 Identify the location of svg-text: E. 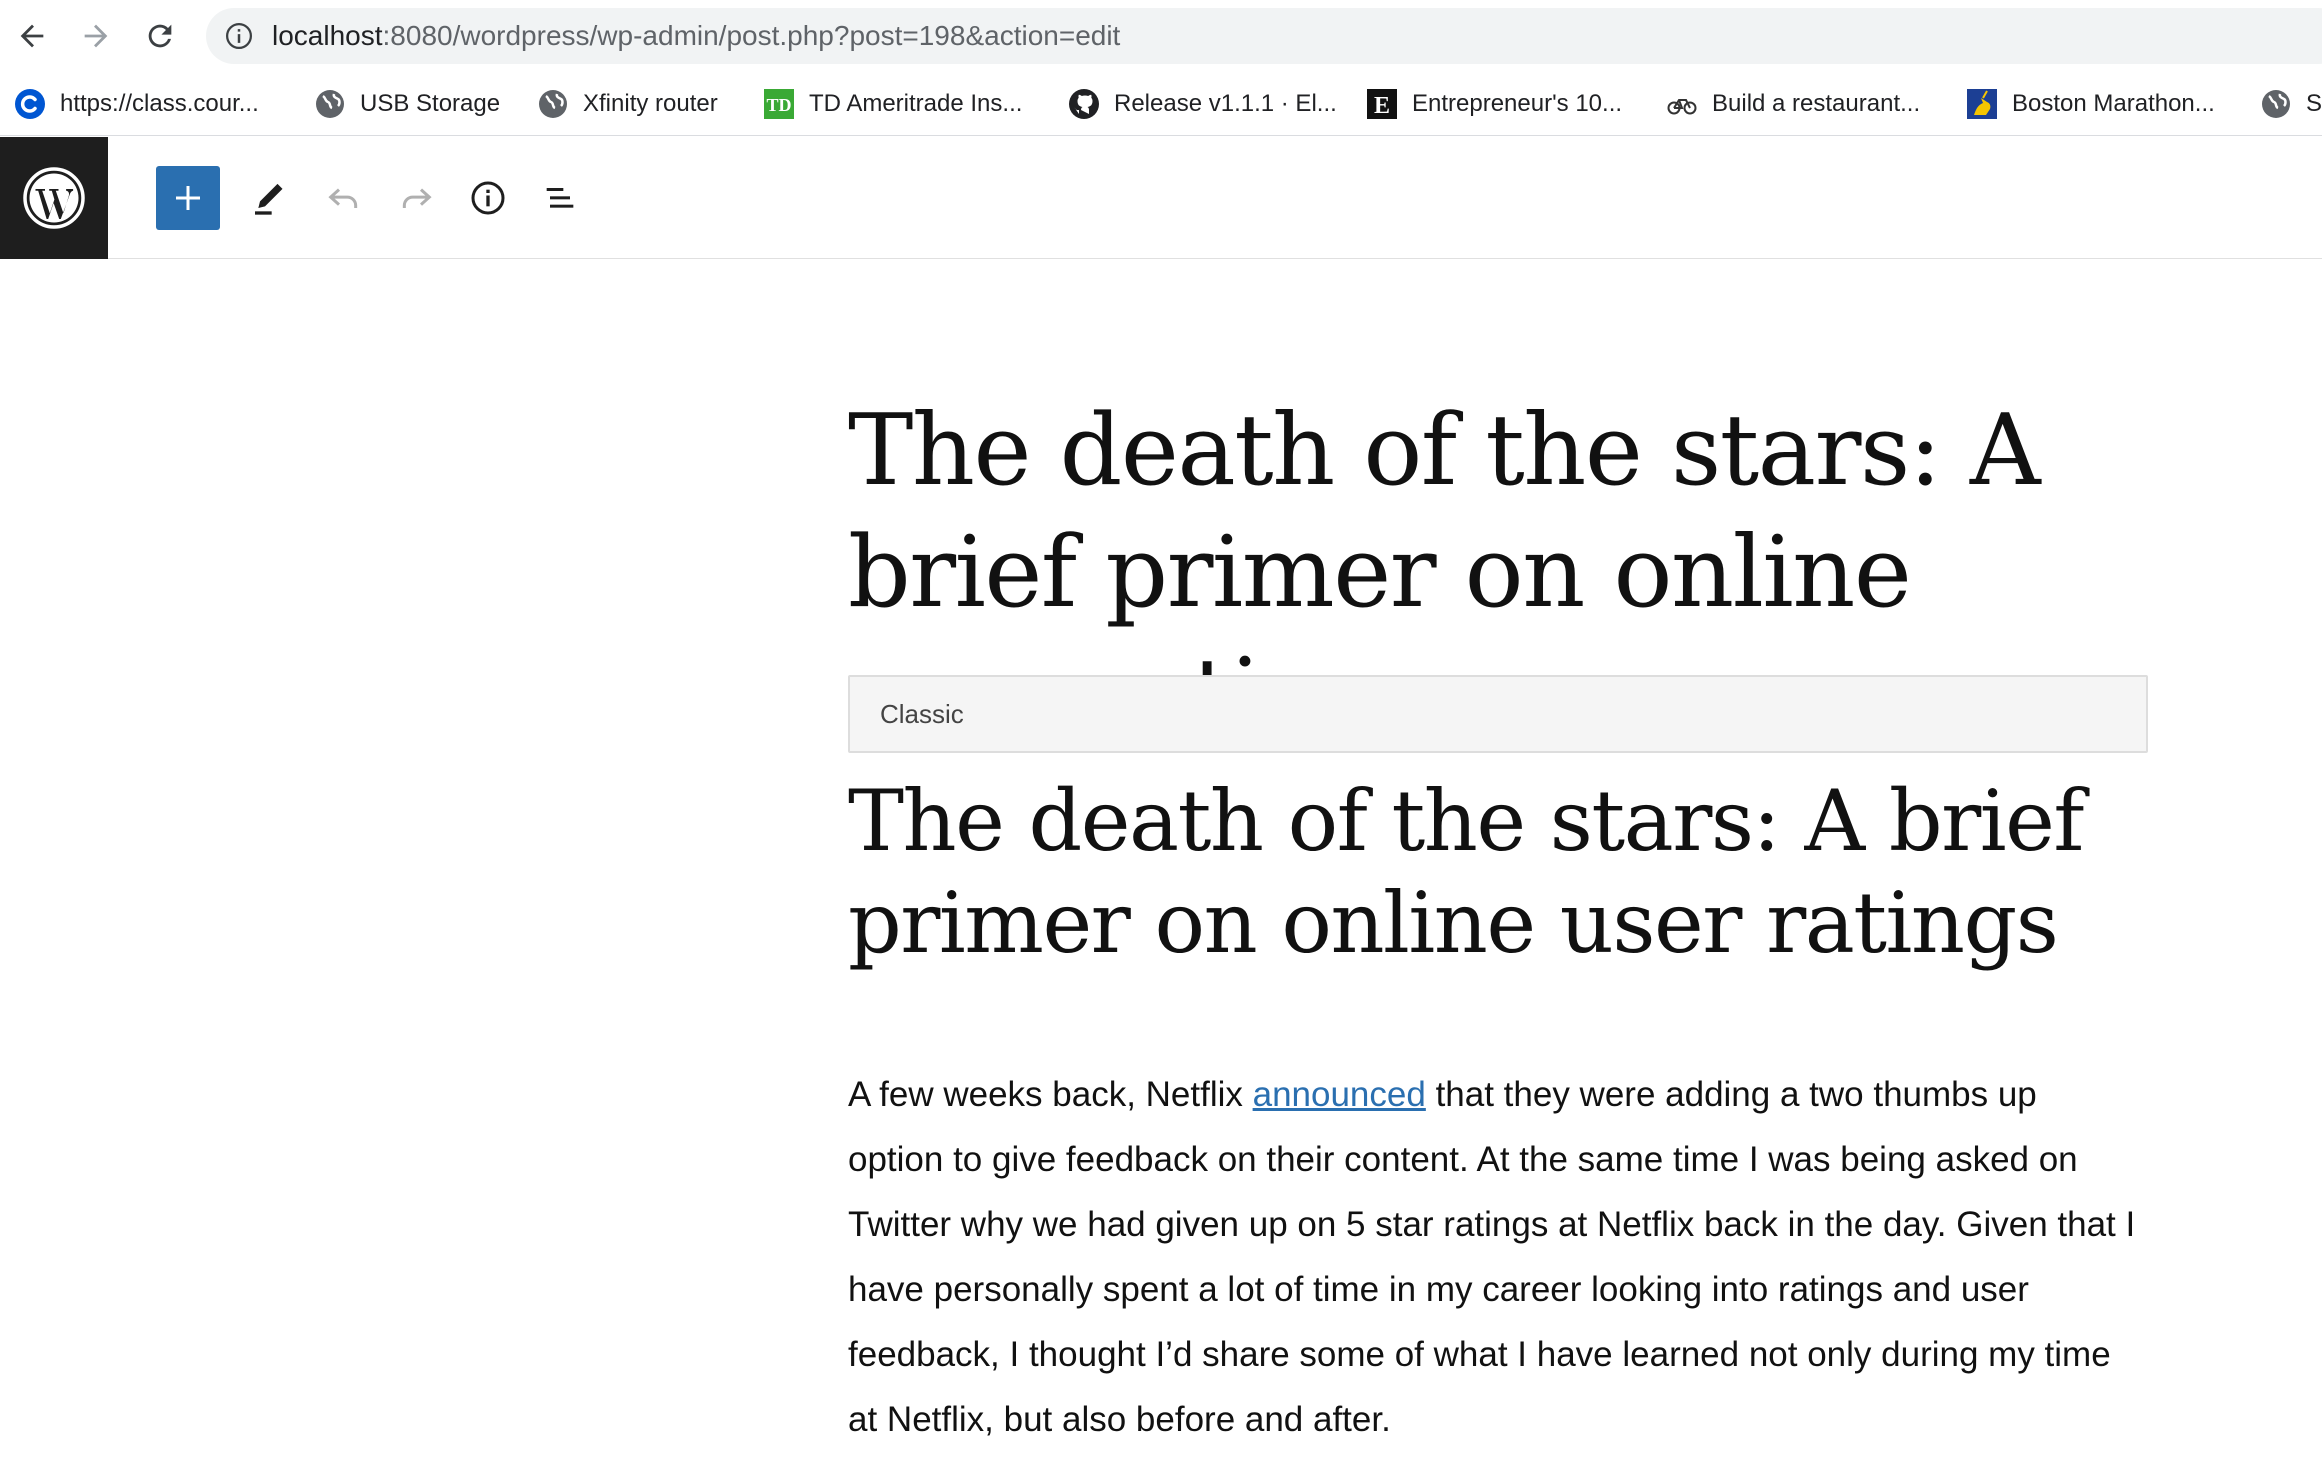
(1382, 106).